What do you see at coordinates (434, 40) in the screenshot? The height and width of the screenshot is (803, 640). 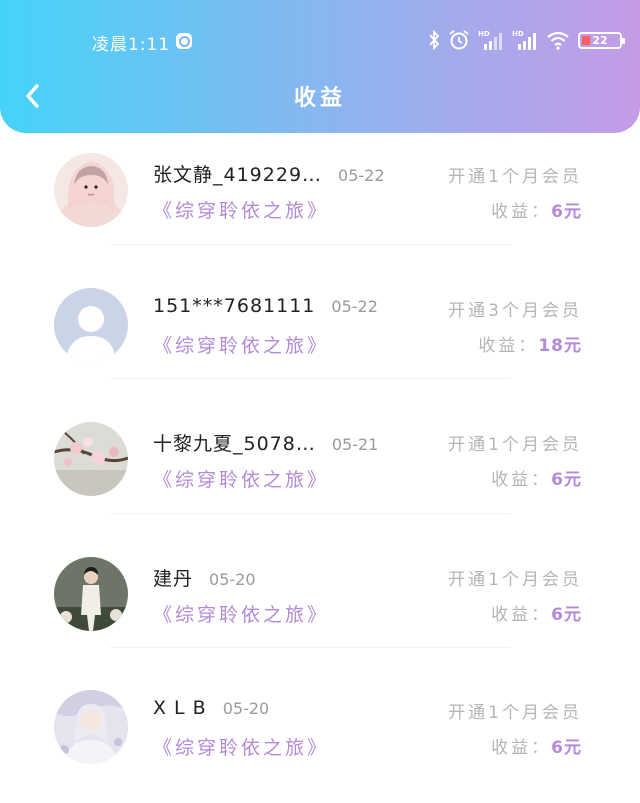 I see `bluetooth-icon` at bounding box center [434, 40].